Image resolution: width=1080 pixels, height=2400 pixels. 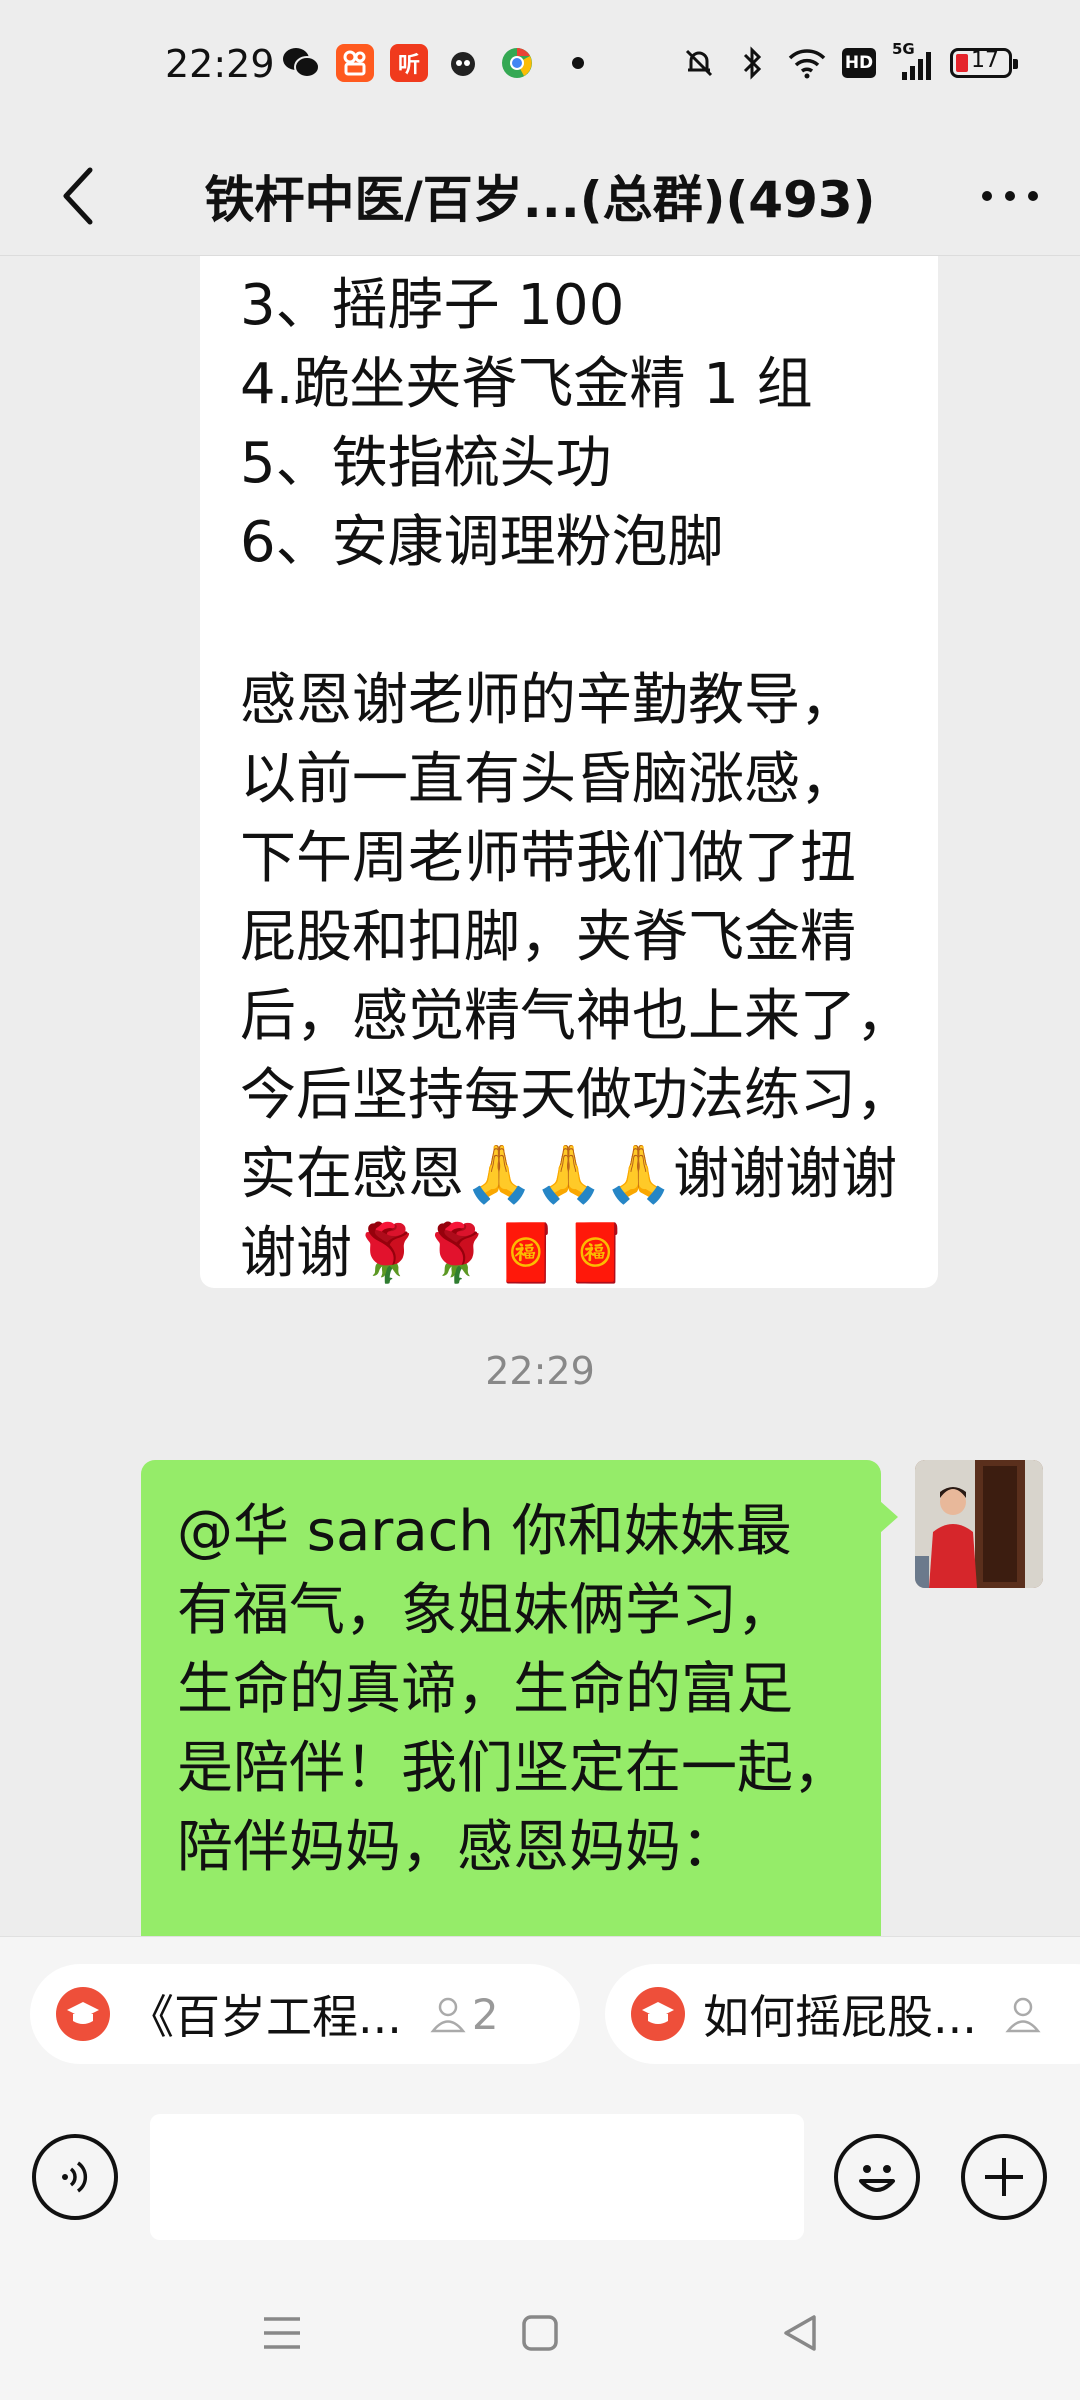 I want to click on recent-apps-button, so click(x=282, y=2333).